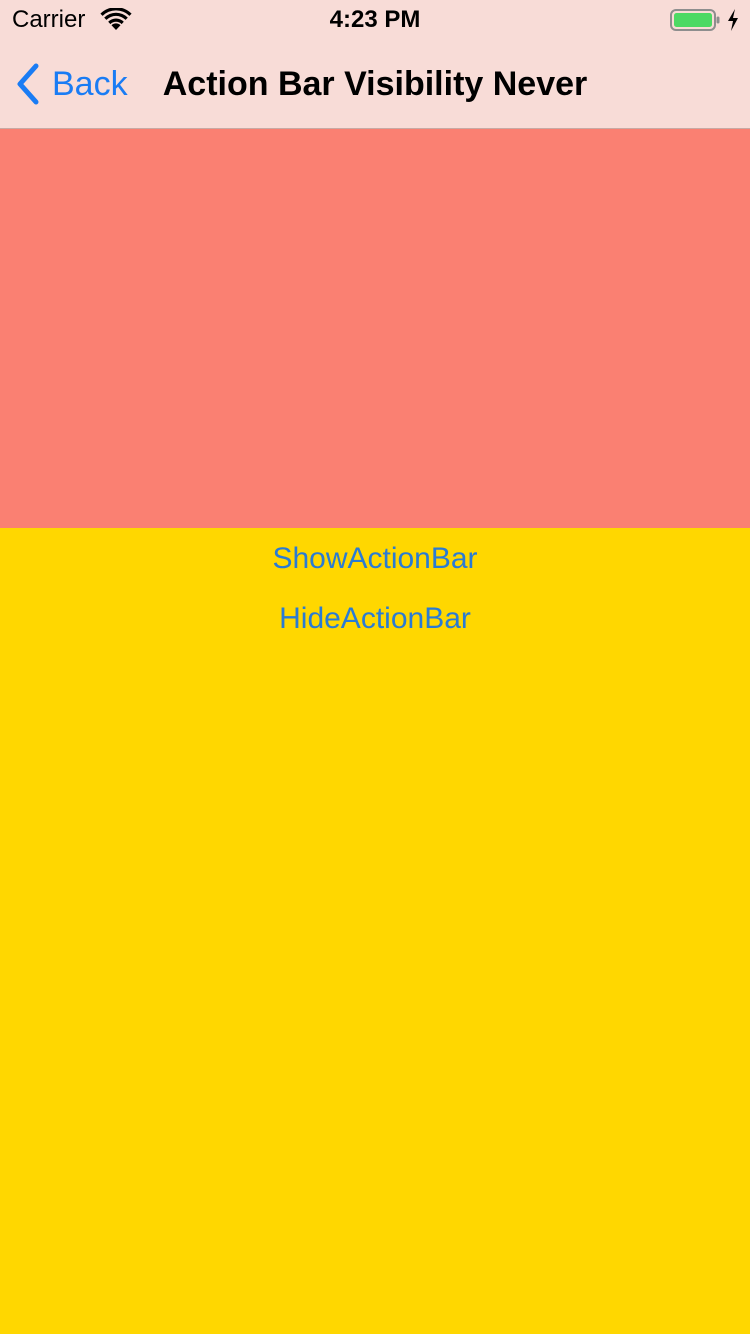 The image size is (750, 1334). What do you see at coordinates (733, 20) in the screenshot?
I see `bolt-icon` at bounding box center [733, 20].